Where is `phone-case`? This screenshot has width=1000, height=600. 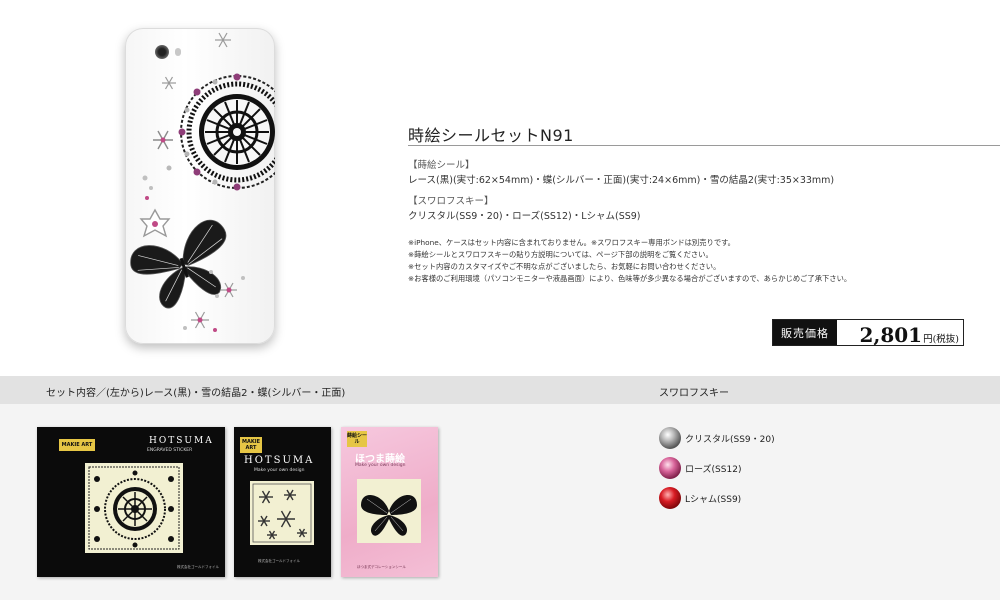
phone-case is located at coordinates (200, 186).